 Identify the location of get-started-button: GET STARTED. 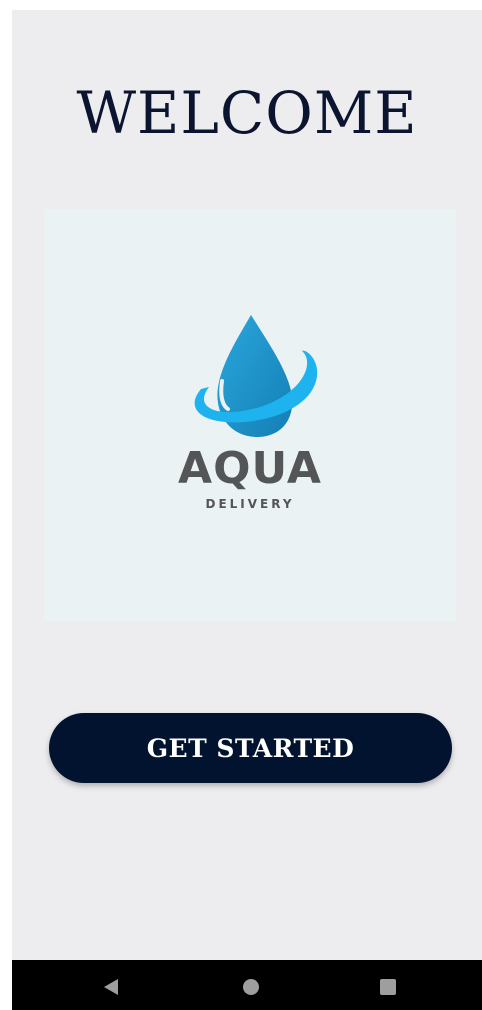
(250, 748).